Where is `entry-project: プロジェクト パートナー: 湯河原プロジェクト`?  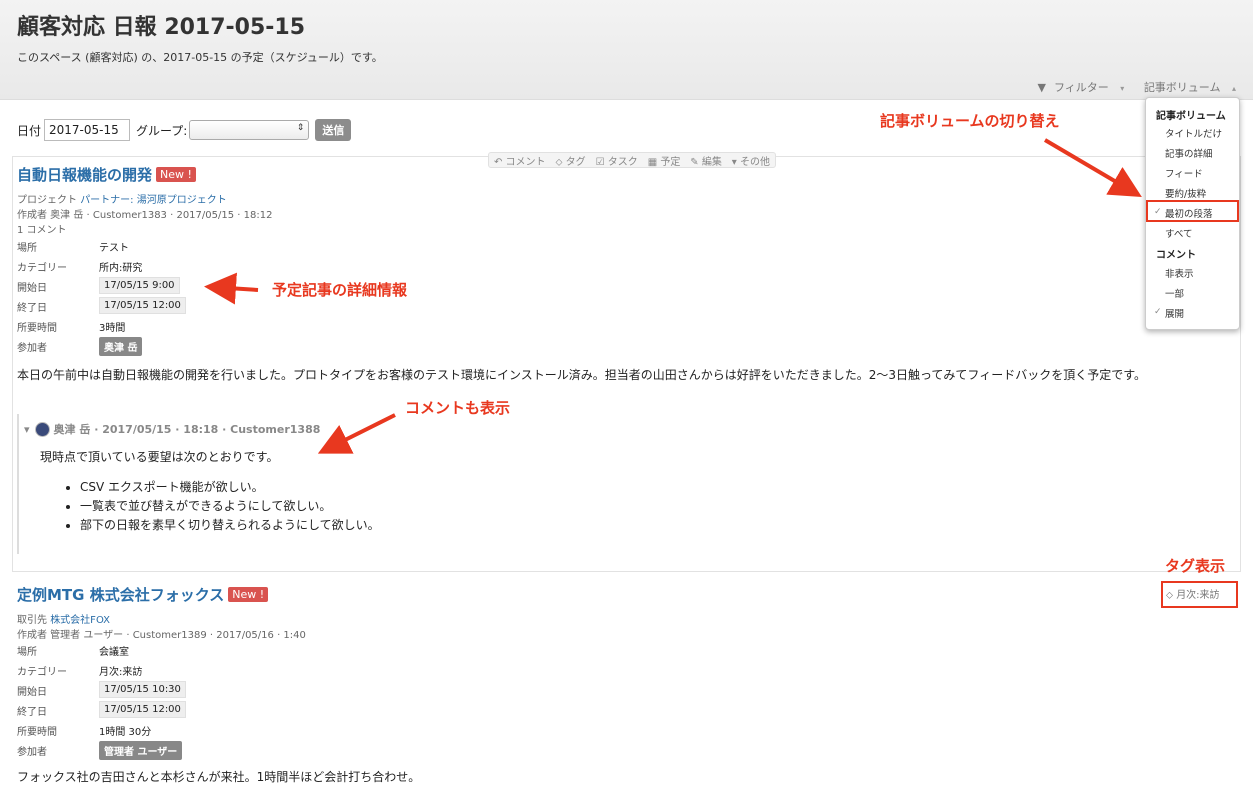 entry-project: プロジェクト パートナー: 湯河原プロジェクト is located at coordinates (122, 200).